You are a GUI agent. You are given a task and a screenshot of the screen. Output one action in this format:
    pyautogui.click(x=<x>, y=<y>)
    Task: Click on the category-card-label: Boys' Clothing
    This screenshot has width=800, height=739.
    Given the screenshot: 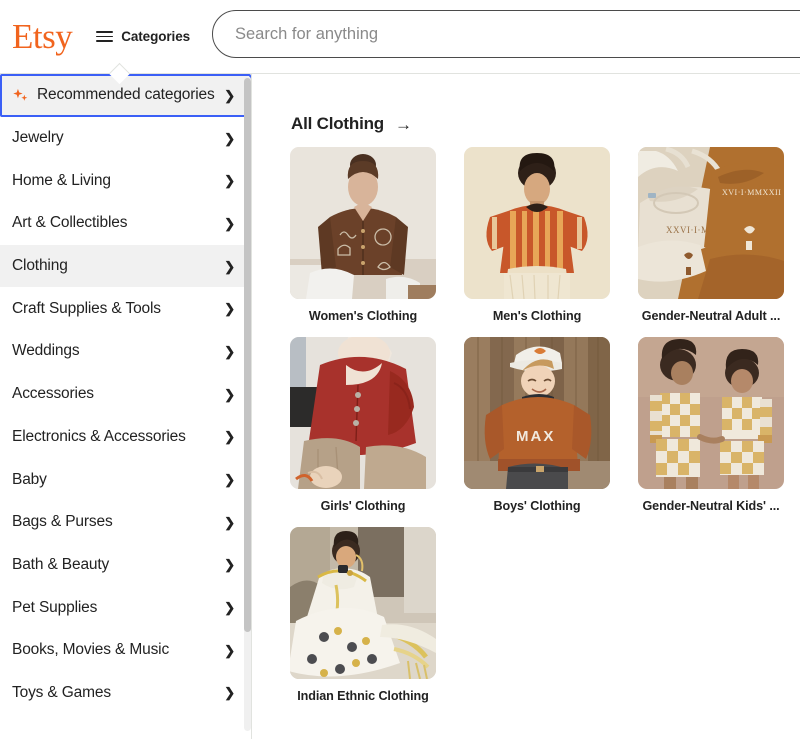 What is the action you would take?
    pyautogui.click(x=537, y=506)
    